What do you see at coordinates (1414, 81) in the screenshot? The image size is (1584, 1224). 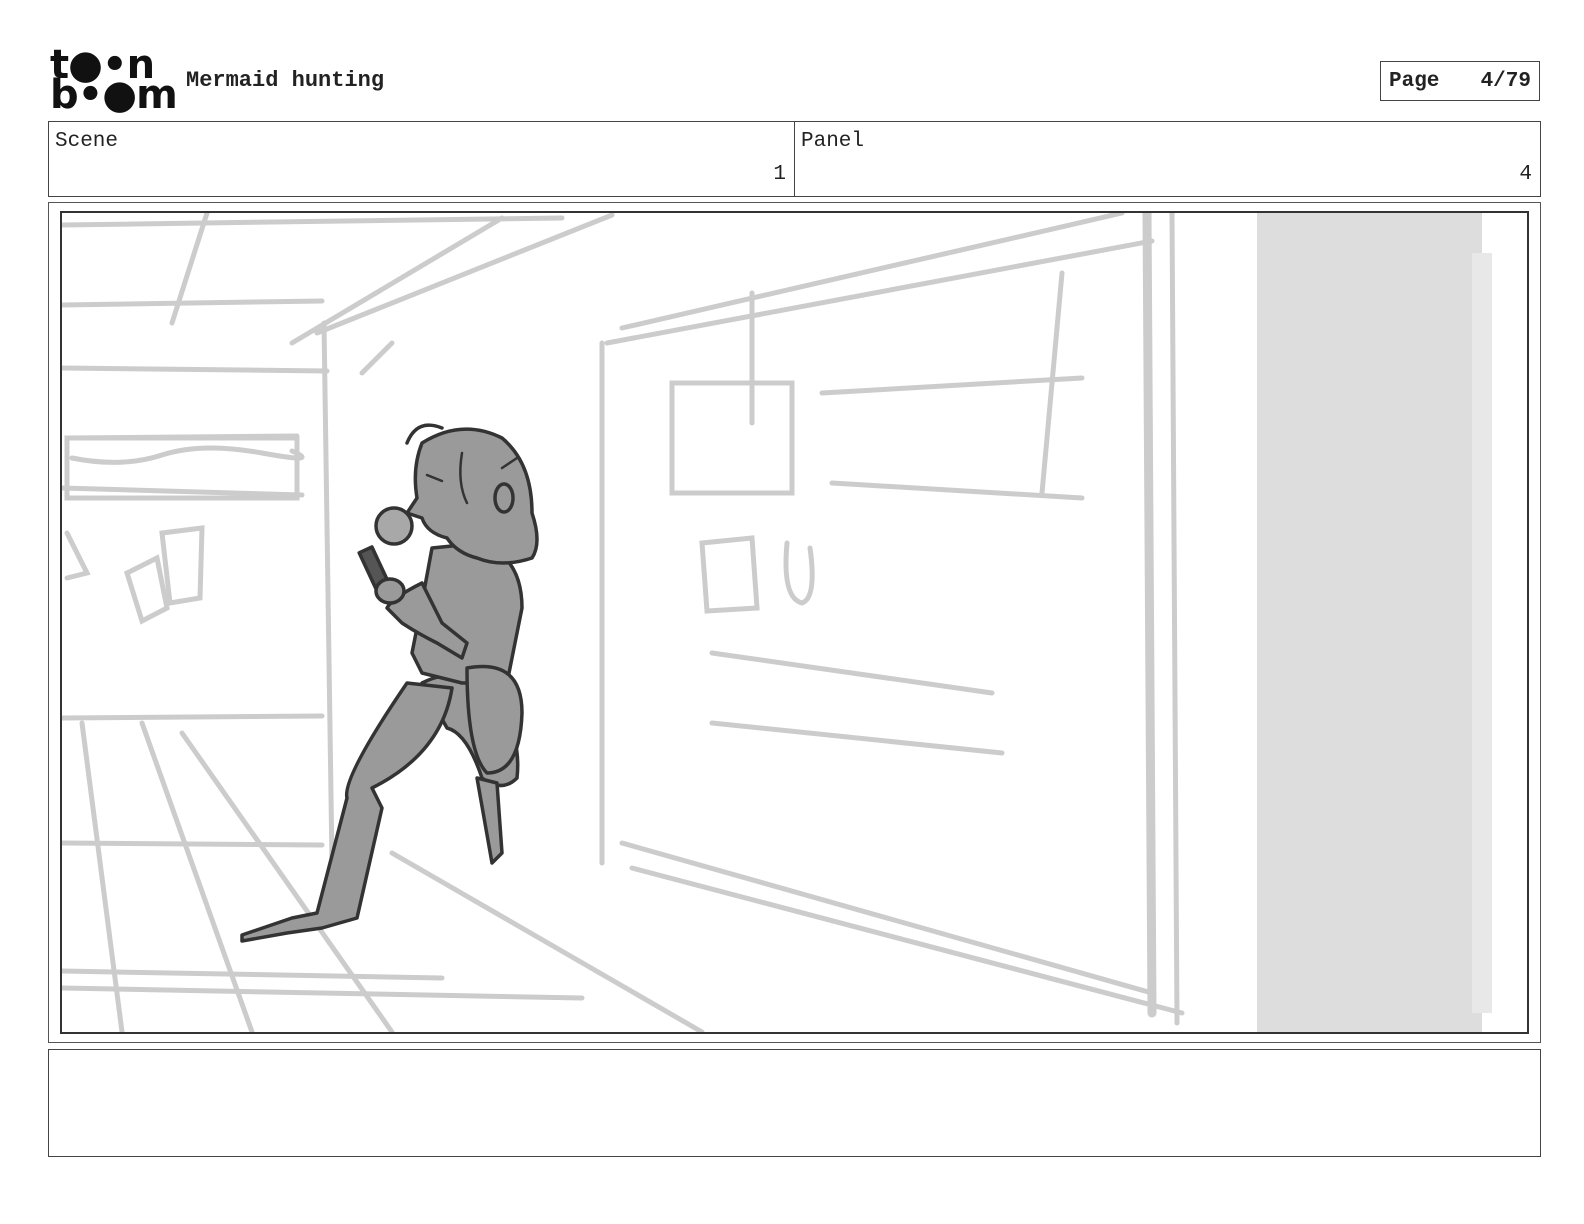 I see `page-label: Page` at bounding box center [1414, 81].